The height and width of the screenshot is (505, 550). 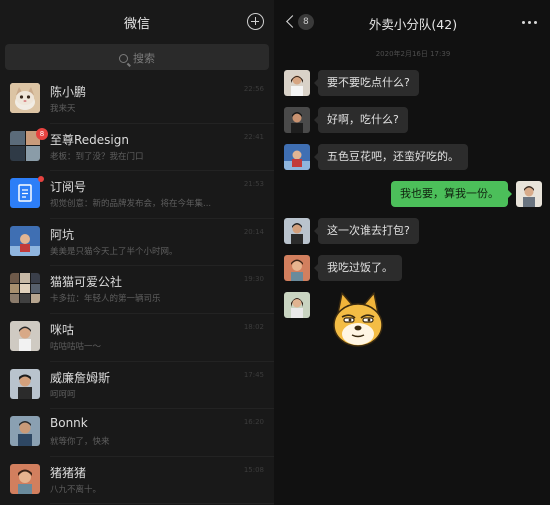 What do you see at coordinates (89, 139) in the screenshot?
I see `chat-name: 至尊Redesign` at bounding box center [89, 139].